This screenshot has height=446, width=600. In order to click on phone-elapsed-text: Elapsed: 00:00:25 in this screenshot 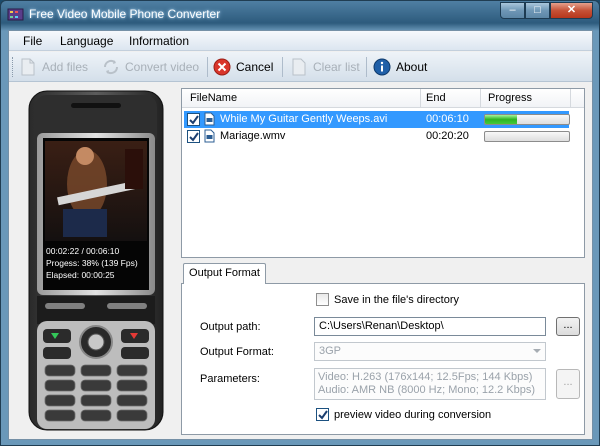, I will do `click(80, 275)`.